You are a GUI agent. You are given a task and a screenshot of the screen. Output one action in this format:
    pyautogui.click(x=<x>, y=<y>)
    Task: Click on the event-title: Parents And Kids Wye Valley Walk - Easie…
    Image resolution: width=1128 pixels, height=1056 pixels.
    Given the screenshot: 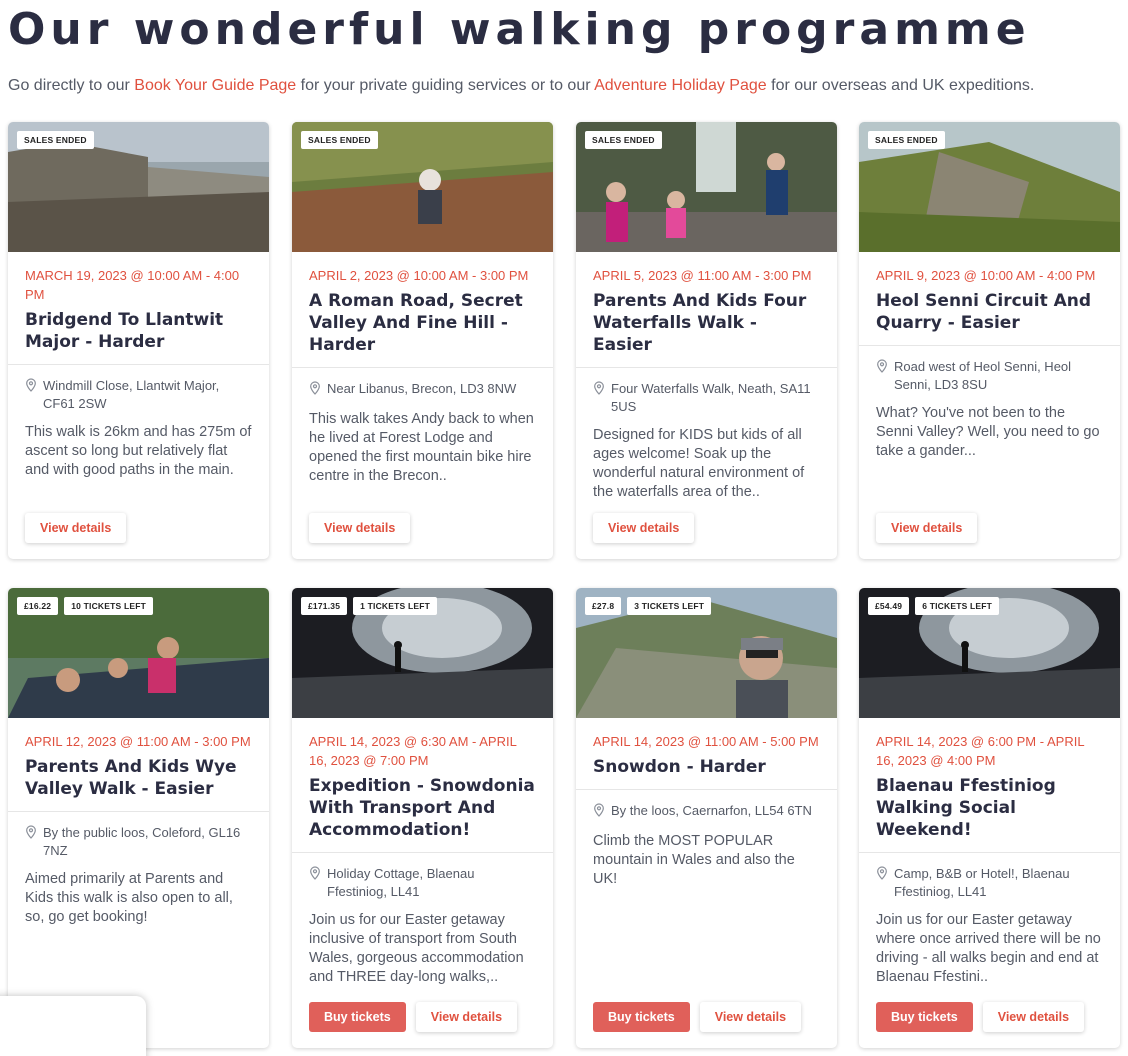 What is the action you would take?
    pyautogui.click(x=138, y=778)
    